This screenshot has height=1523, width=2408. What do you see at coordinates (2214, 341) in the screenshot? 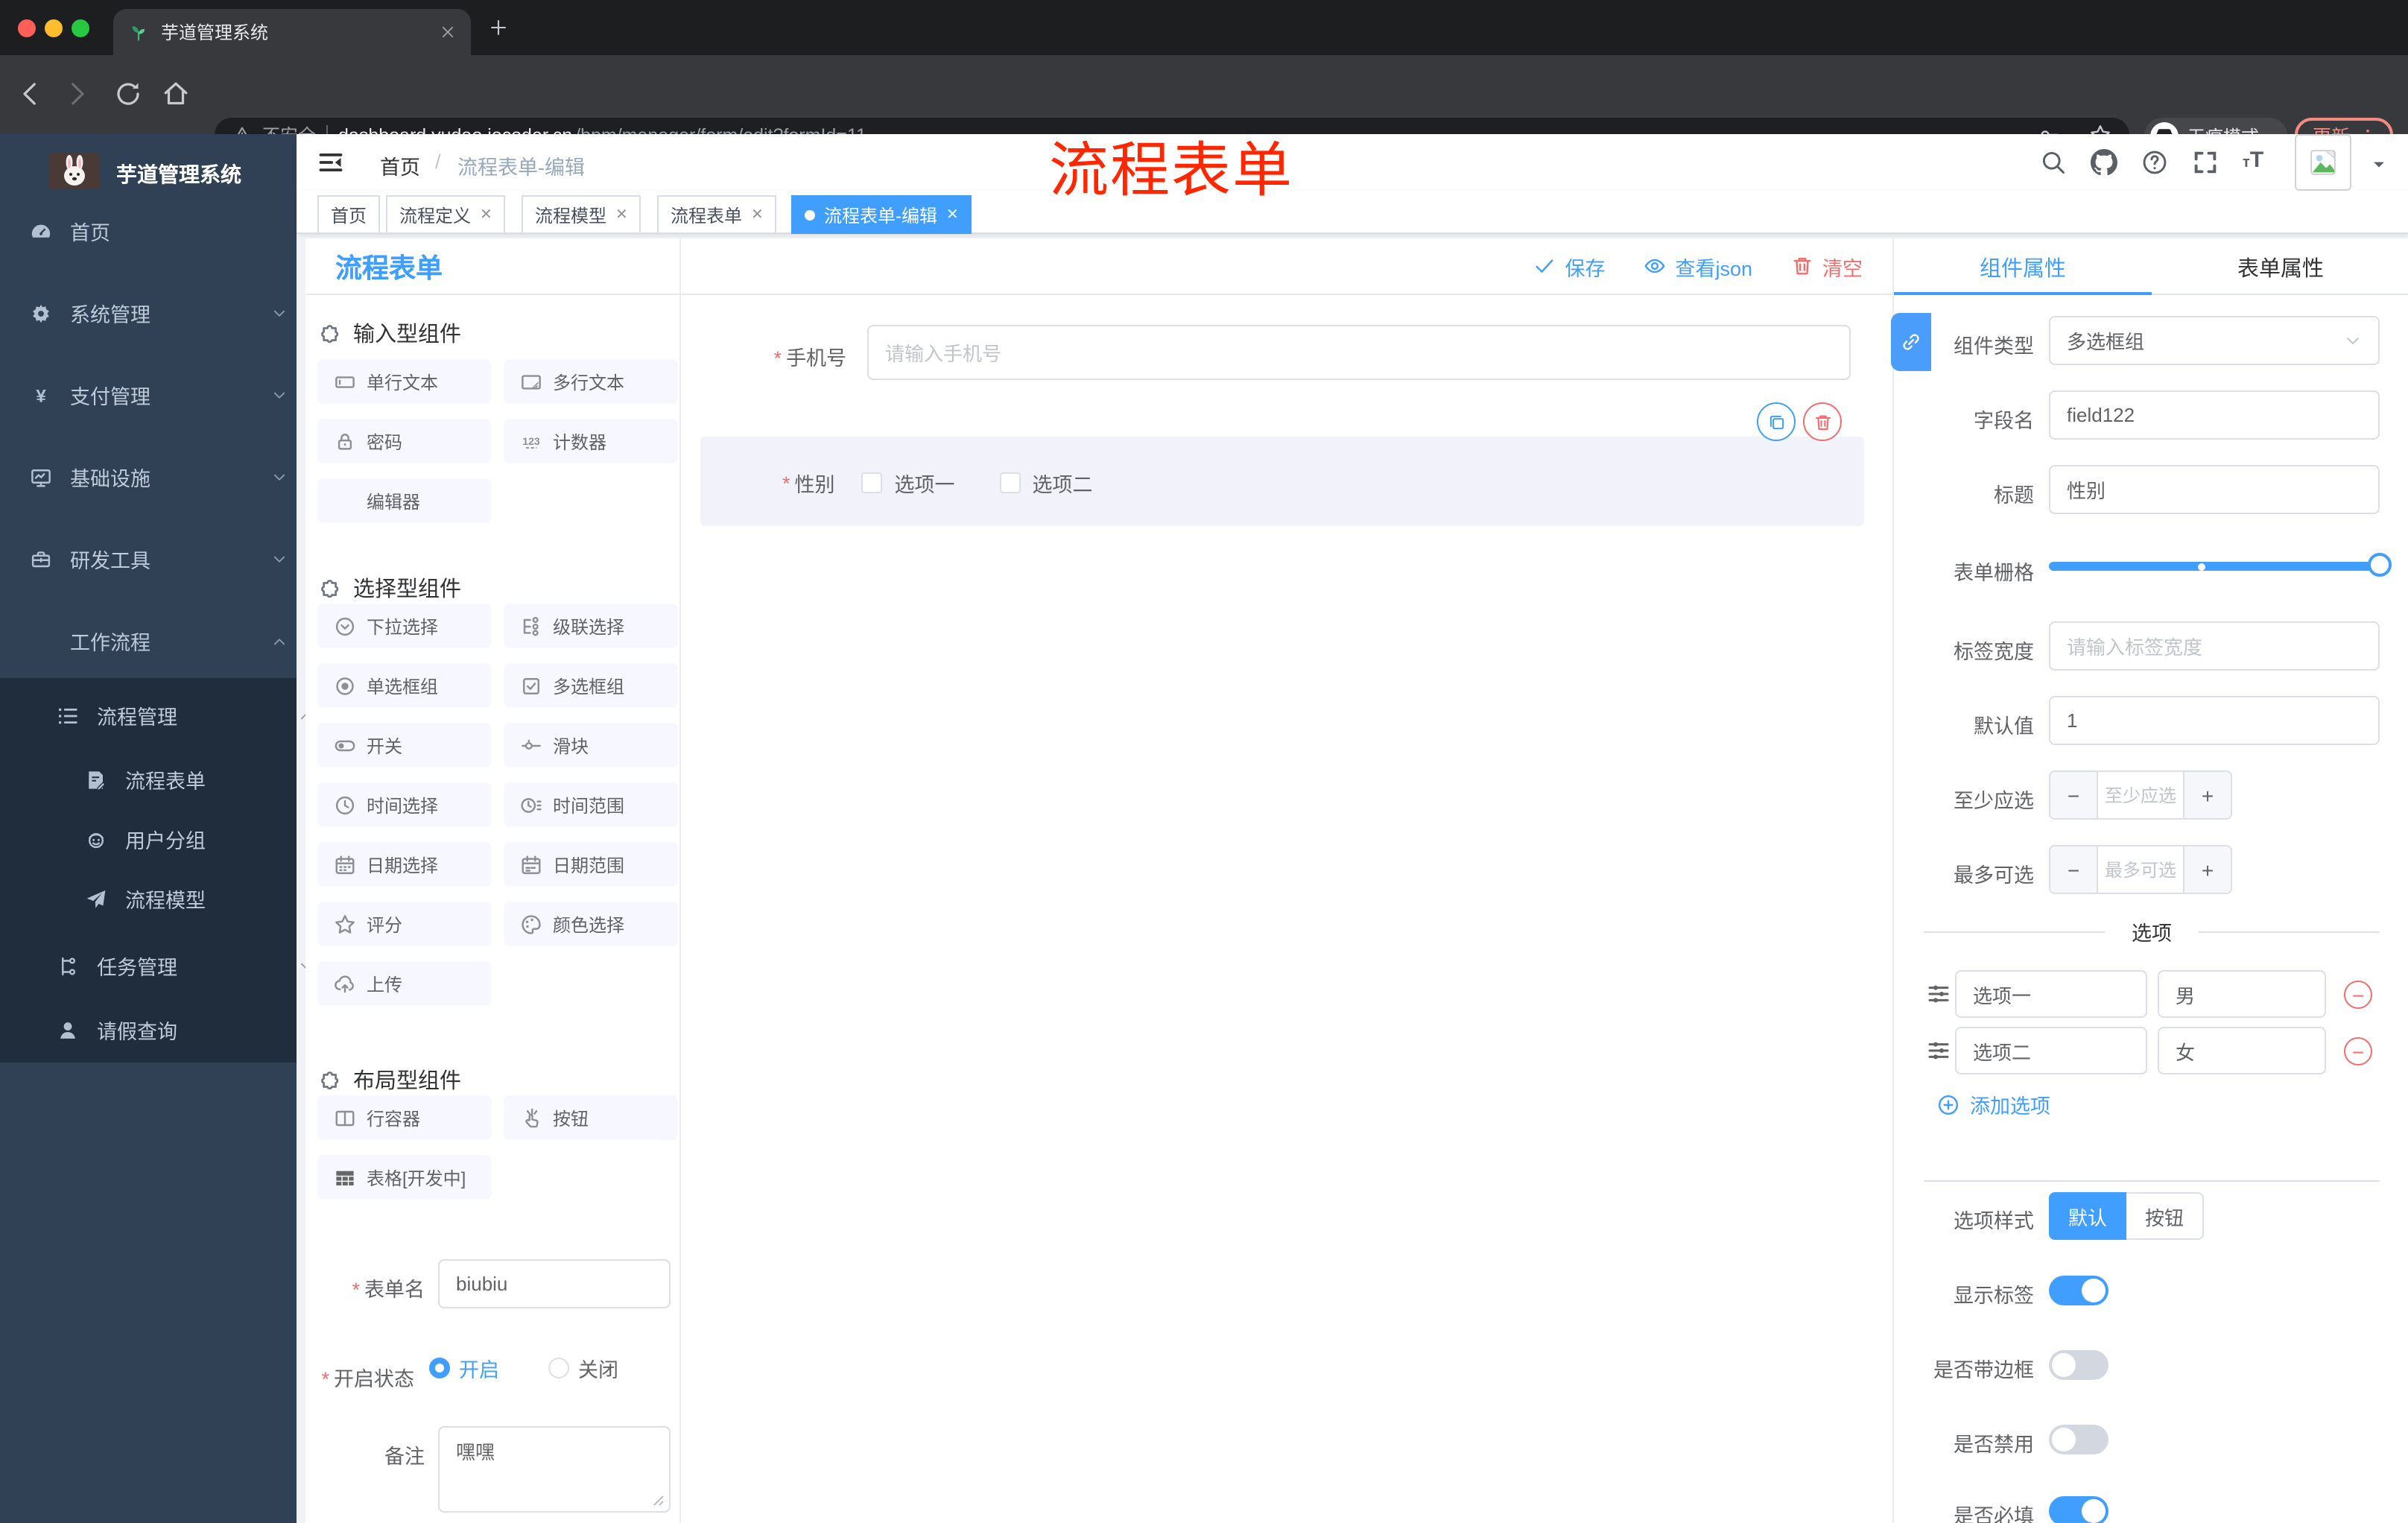
I see `component-type-select: 多选框组` at bounding box center [2214, 341].